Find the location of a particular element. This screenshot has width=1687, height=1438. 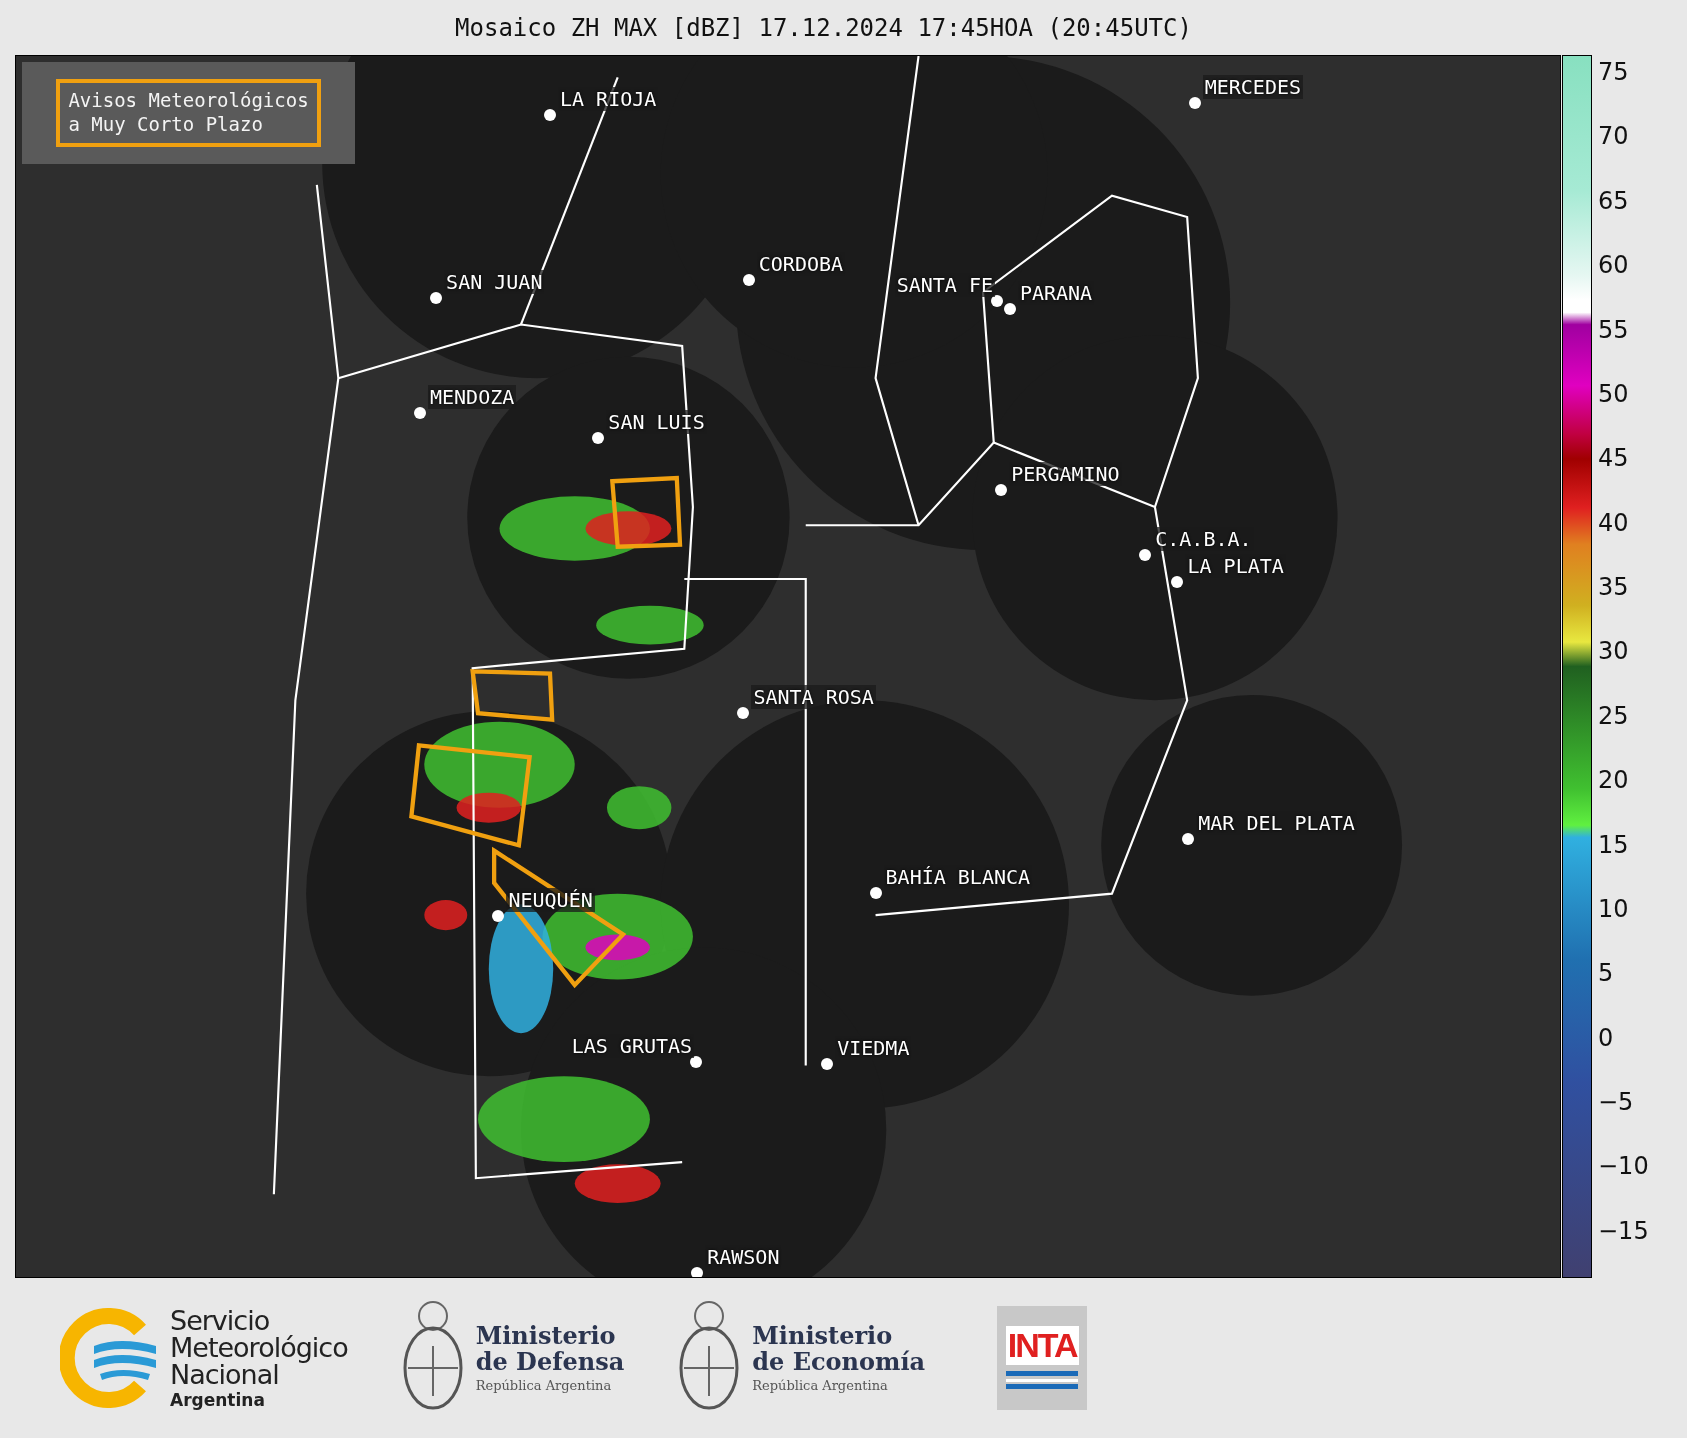

city-label: SANTA ROSA is located at coordinates (813, 697).